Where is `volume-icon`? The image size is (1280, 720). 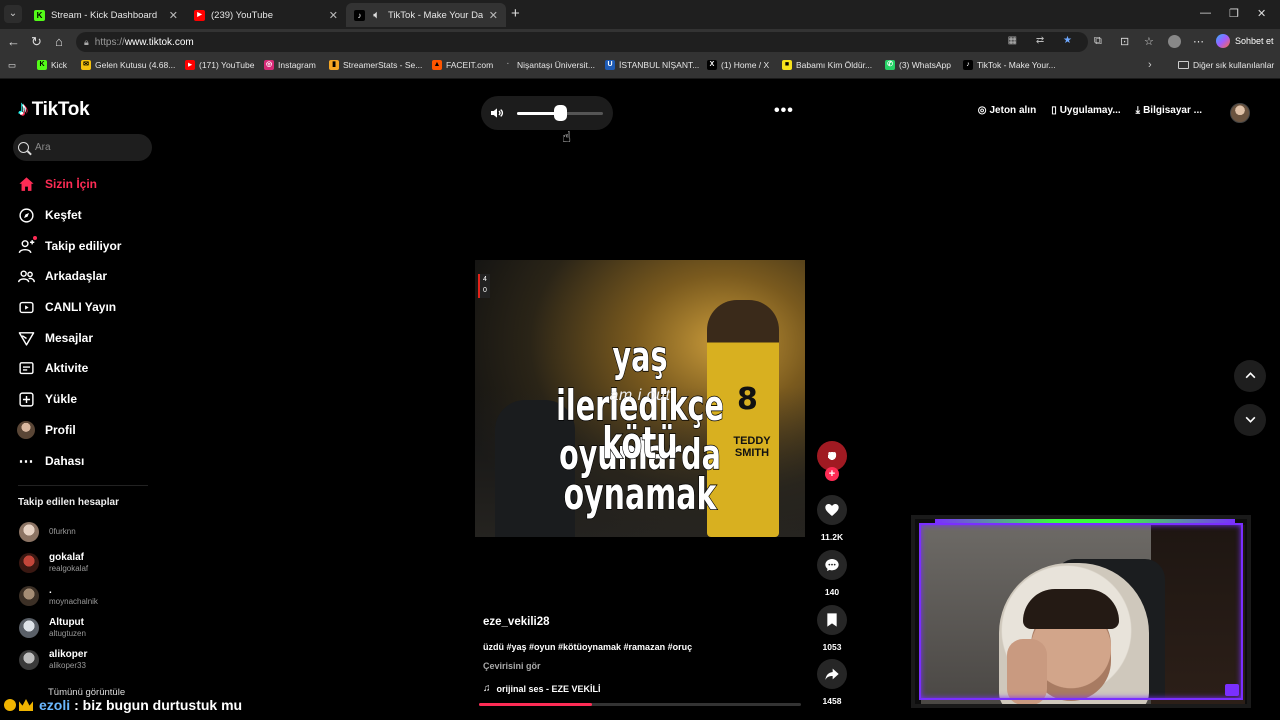
volume-icon is located at coordinates (497, 114).